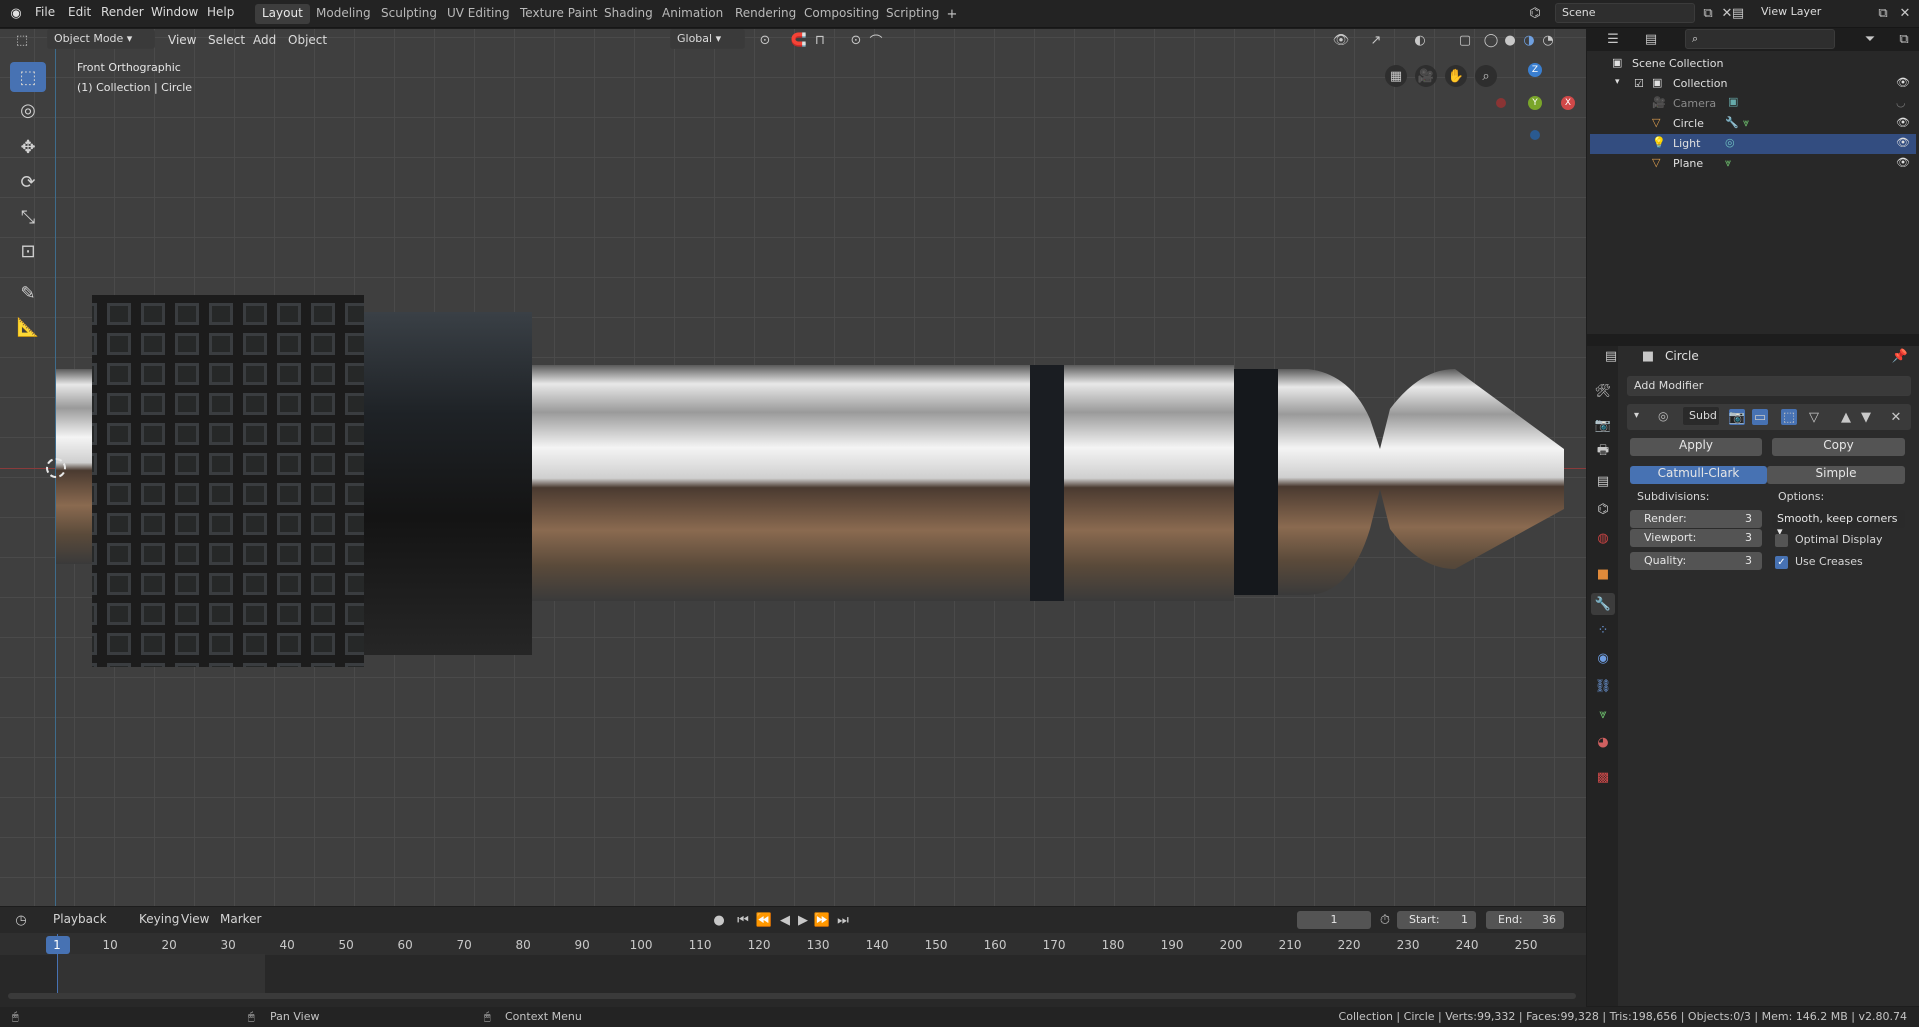  I want to click on timeline-menu-marker: Marker, so click(240, 919).